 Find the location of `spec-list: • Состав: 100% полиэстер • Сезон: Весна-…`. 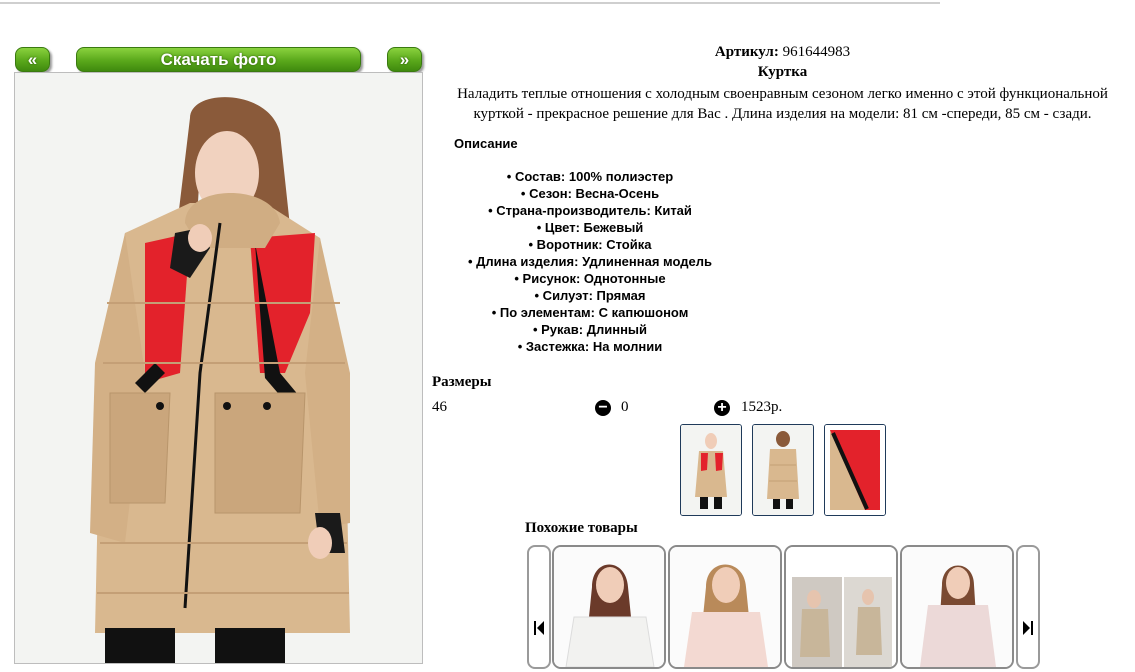

spec-list: • Состав: 100% полиэстер • Сезон: Весна-… is located at coordinates (590, 261).